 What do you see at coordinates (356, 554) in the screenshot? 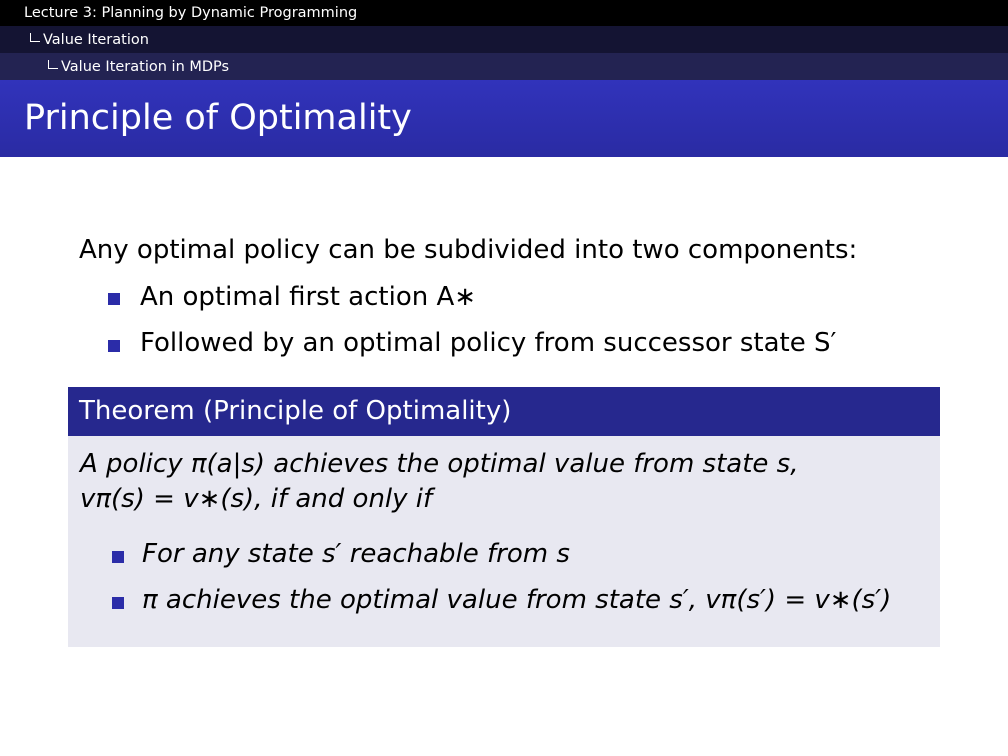
I see `theorem-list-item-text: For any state s′ reachable from s` at bounding box center [356, 554].